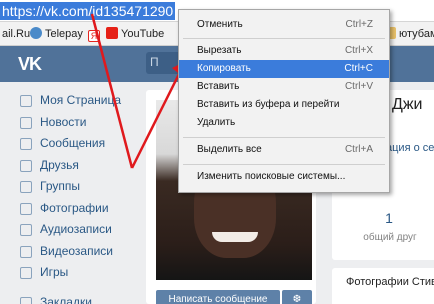  What do you see at coordinates (36, 33) in the screenshot?
I see `telepay-icon` at bounding box center [36, 33].